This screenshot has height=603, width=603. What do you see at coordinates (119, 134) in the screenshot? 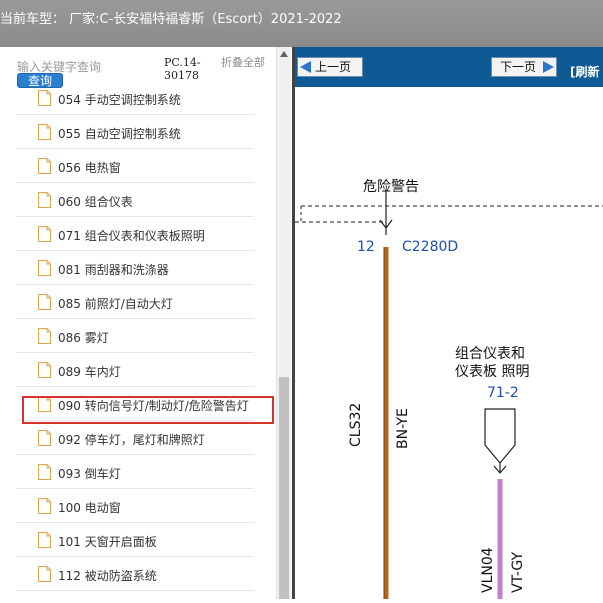
I see `tree-item-label: 055 自动空调控制系统` at bounding box center [119, 134].